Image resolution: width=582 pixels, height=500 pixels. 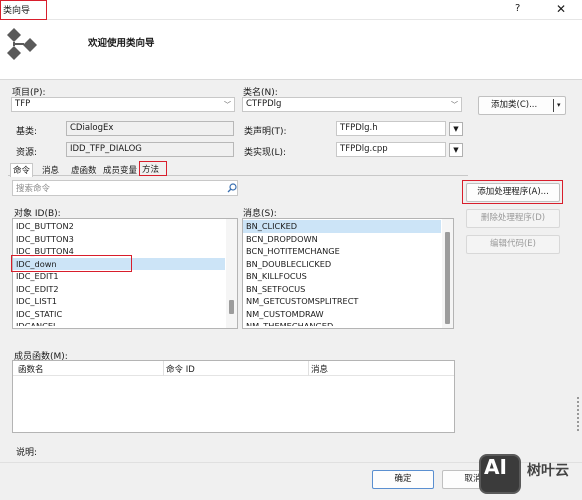 I want to click on list-item: BN_CLICKED, so click(x=342, y=226).